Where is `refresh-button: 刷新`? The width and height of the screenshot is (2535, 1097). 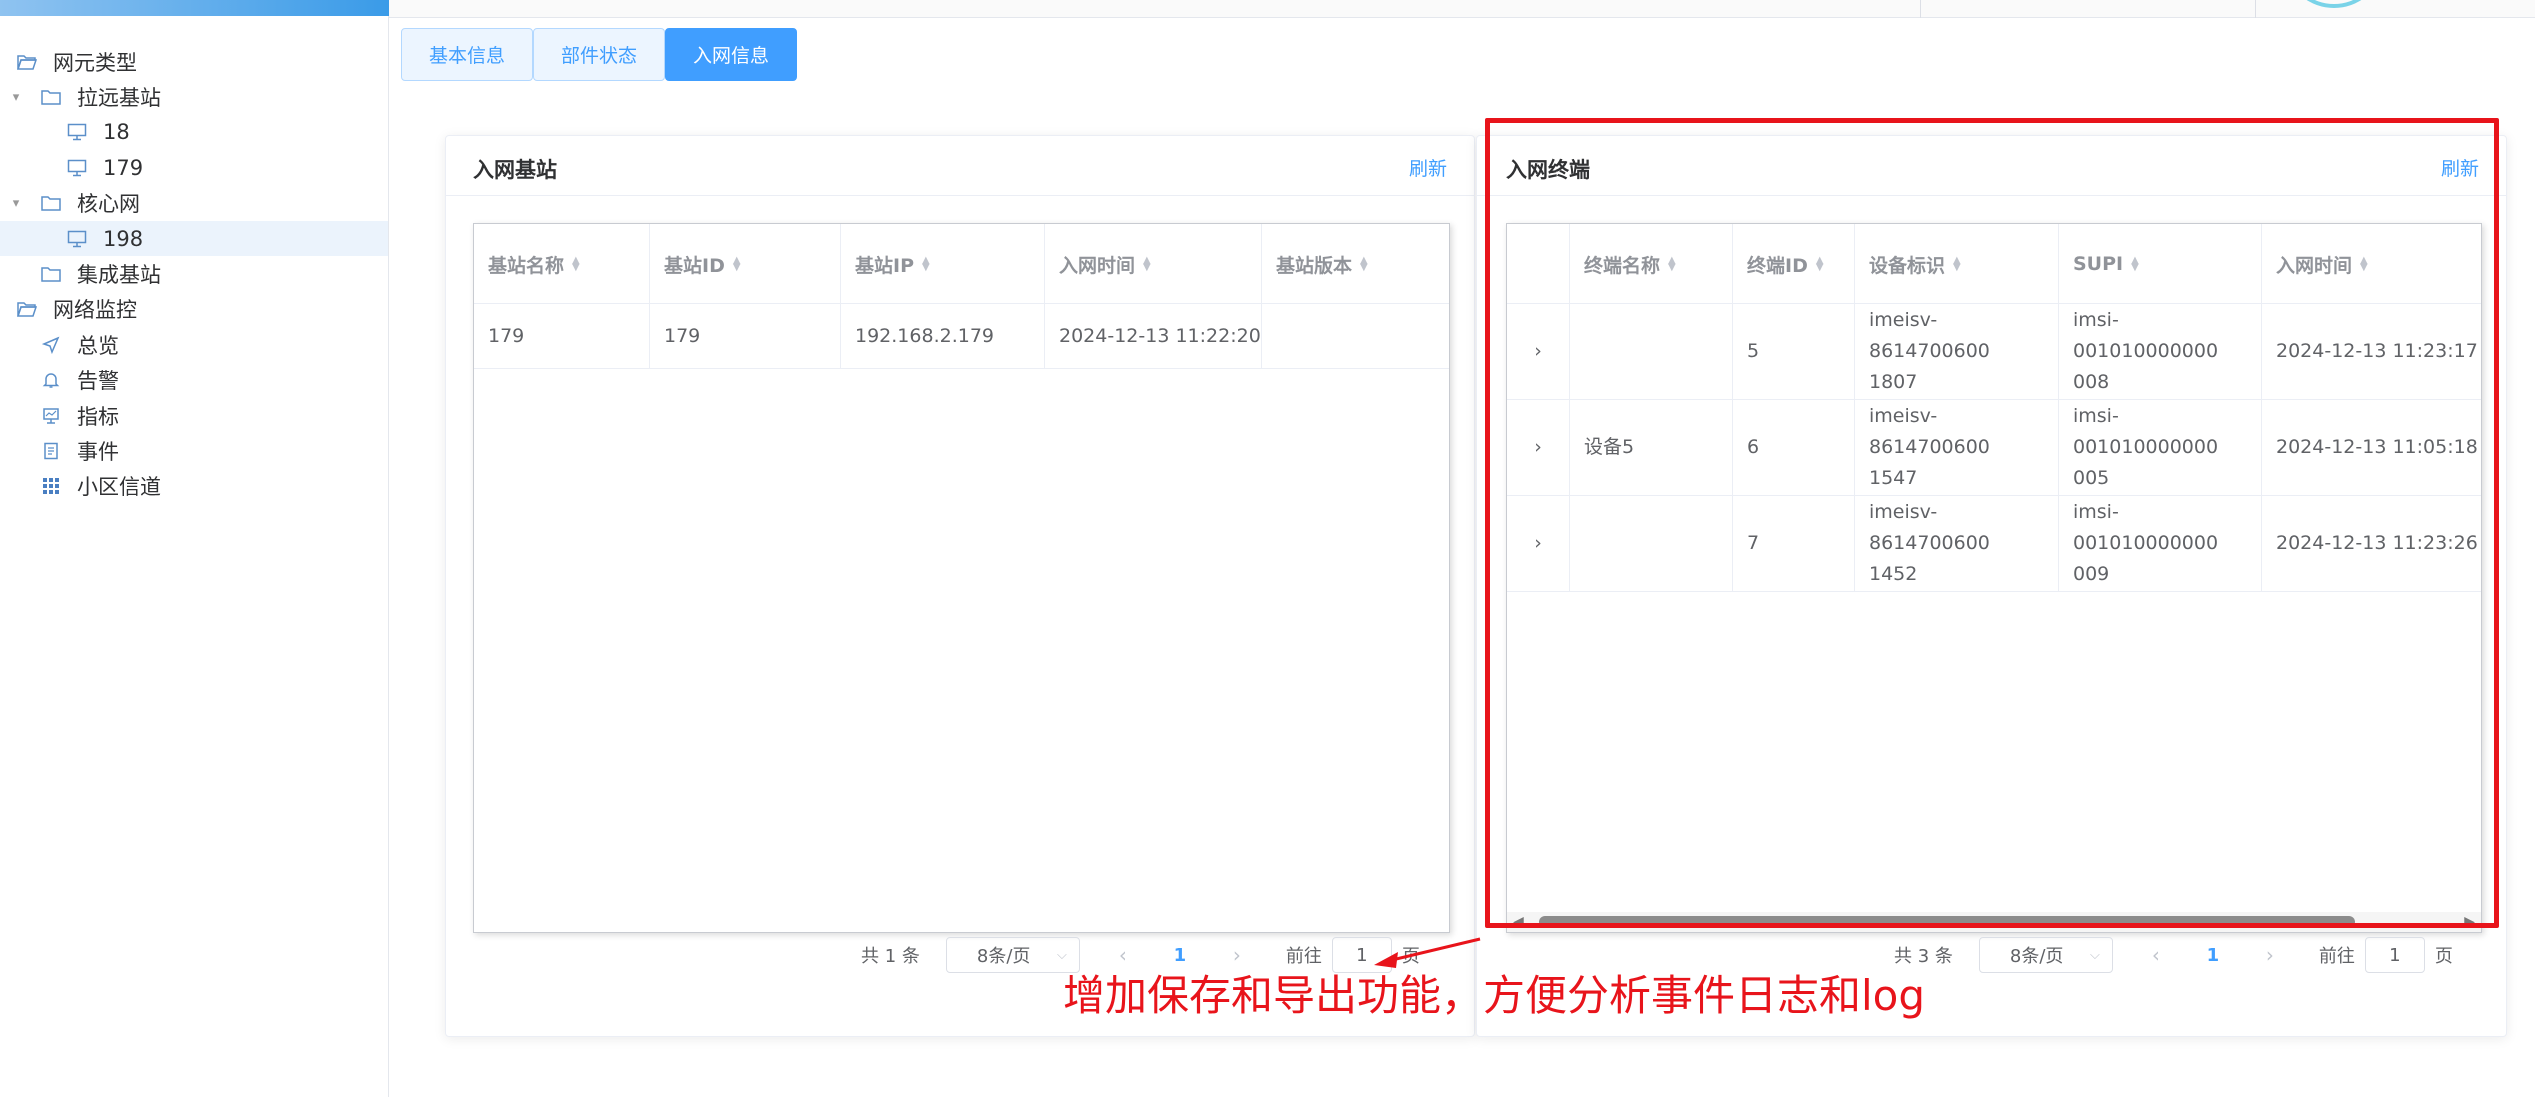
refresh-button: 刷新 is located at coordinates (1428, 167).